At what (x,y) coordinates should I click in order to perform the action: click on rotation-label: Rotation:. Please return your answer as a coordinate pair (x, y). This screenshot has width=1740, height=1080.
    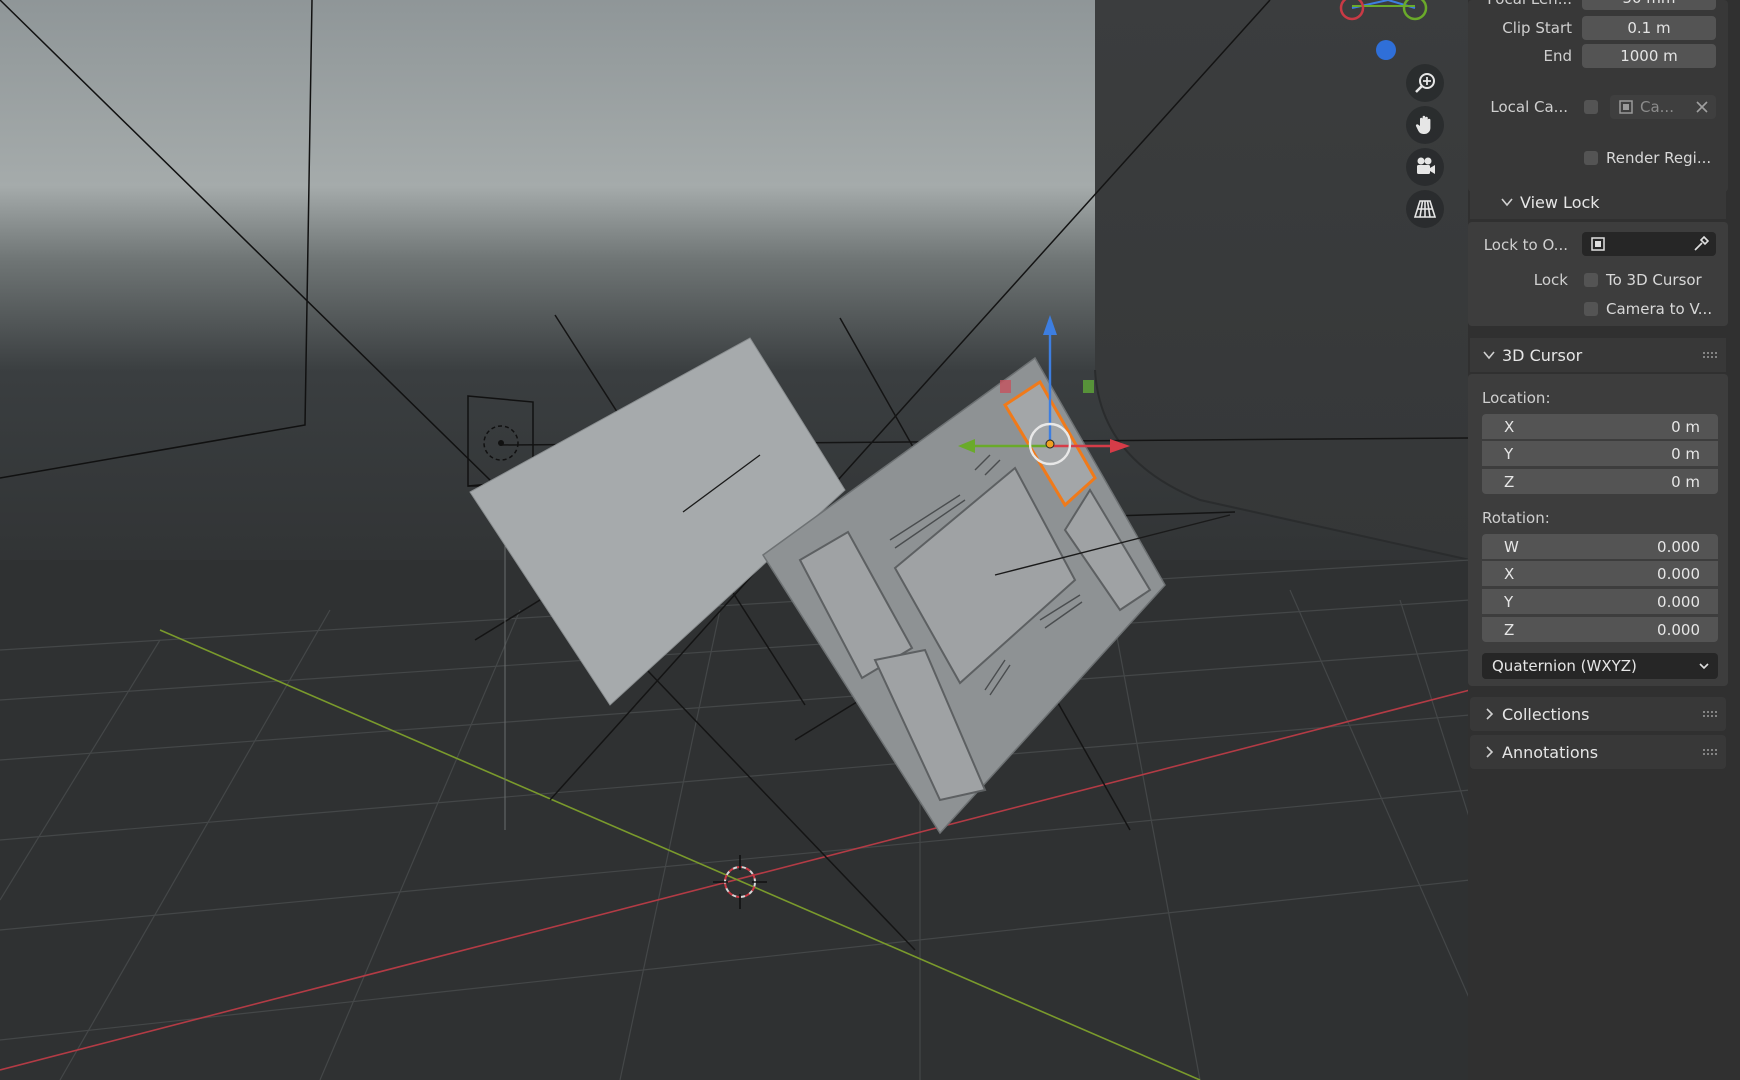
    Looking at the image, I should click on (1516, 518).